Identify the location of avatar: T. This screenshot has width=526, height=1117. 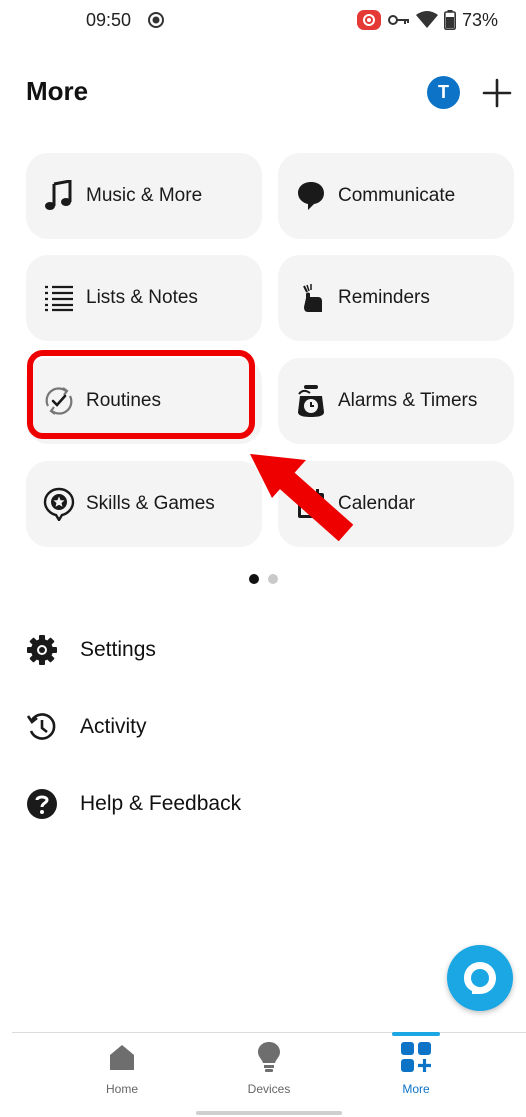
(443, 92).